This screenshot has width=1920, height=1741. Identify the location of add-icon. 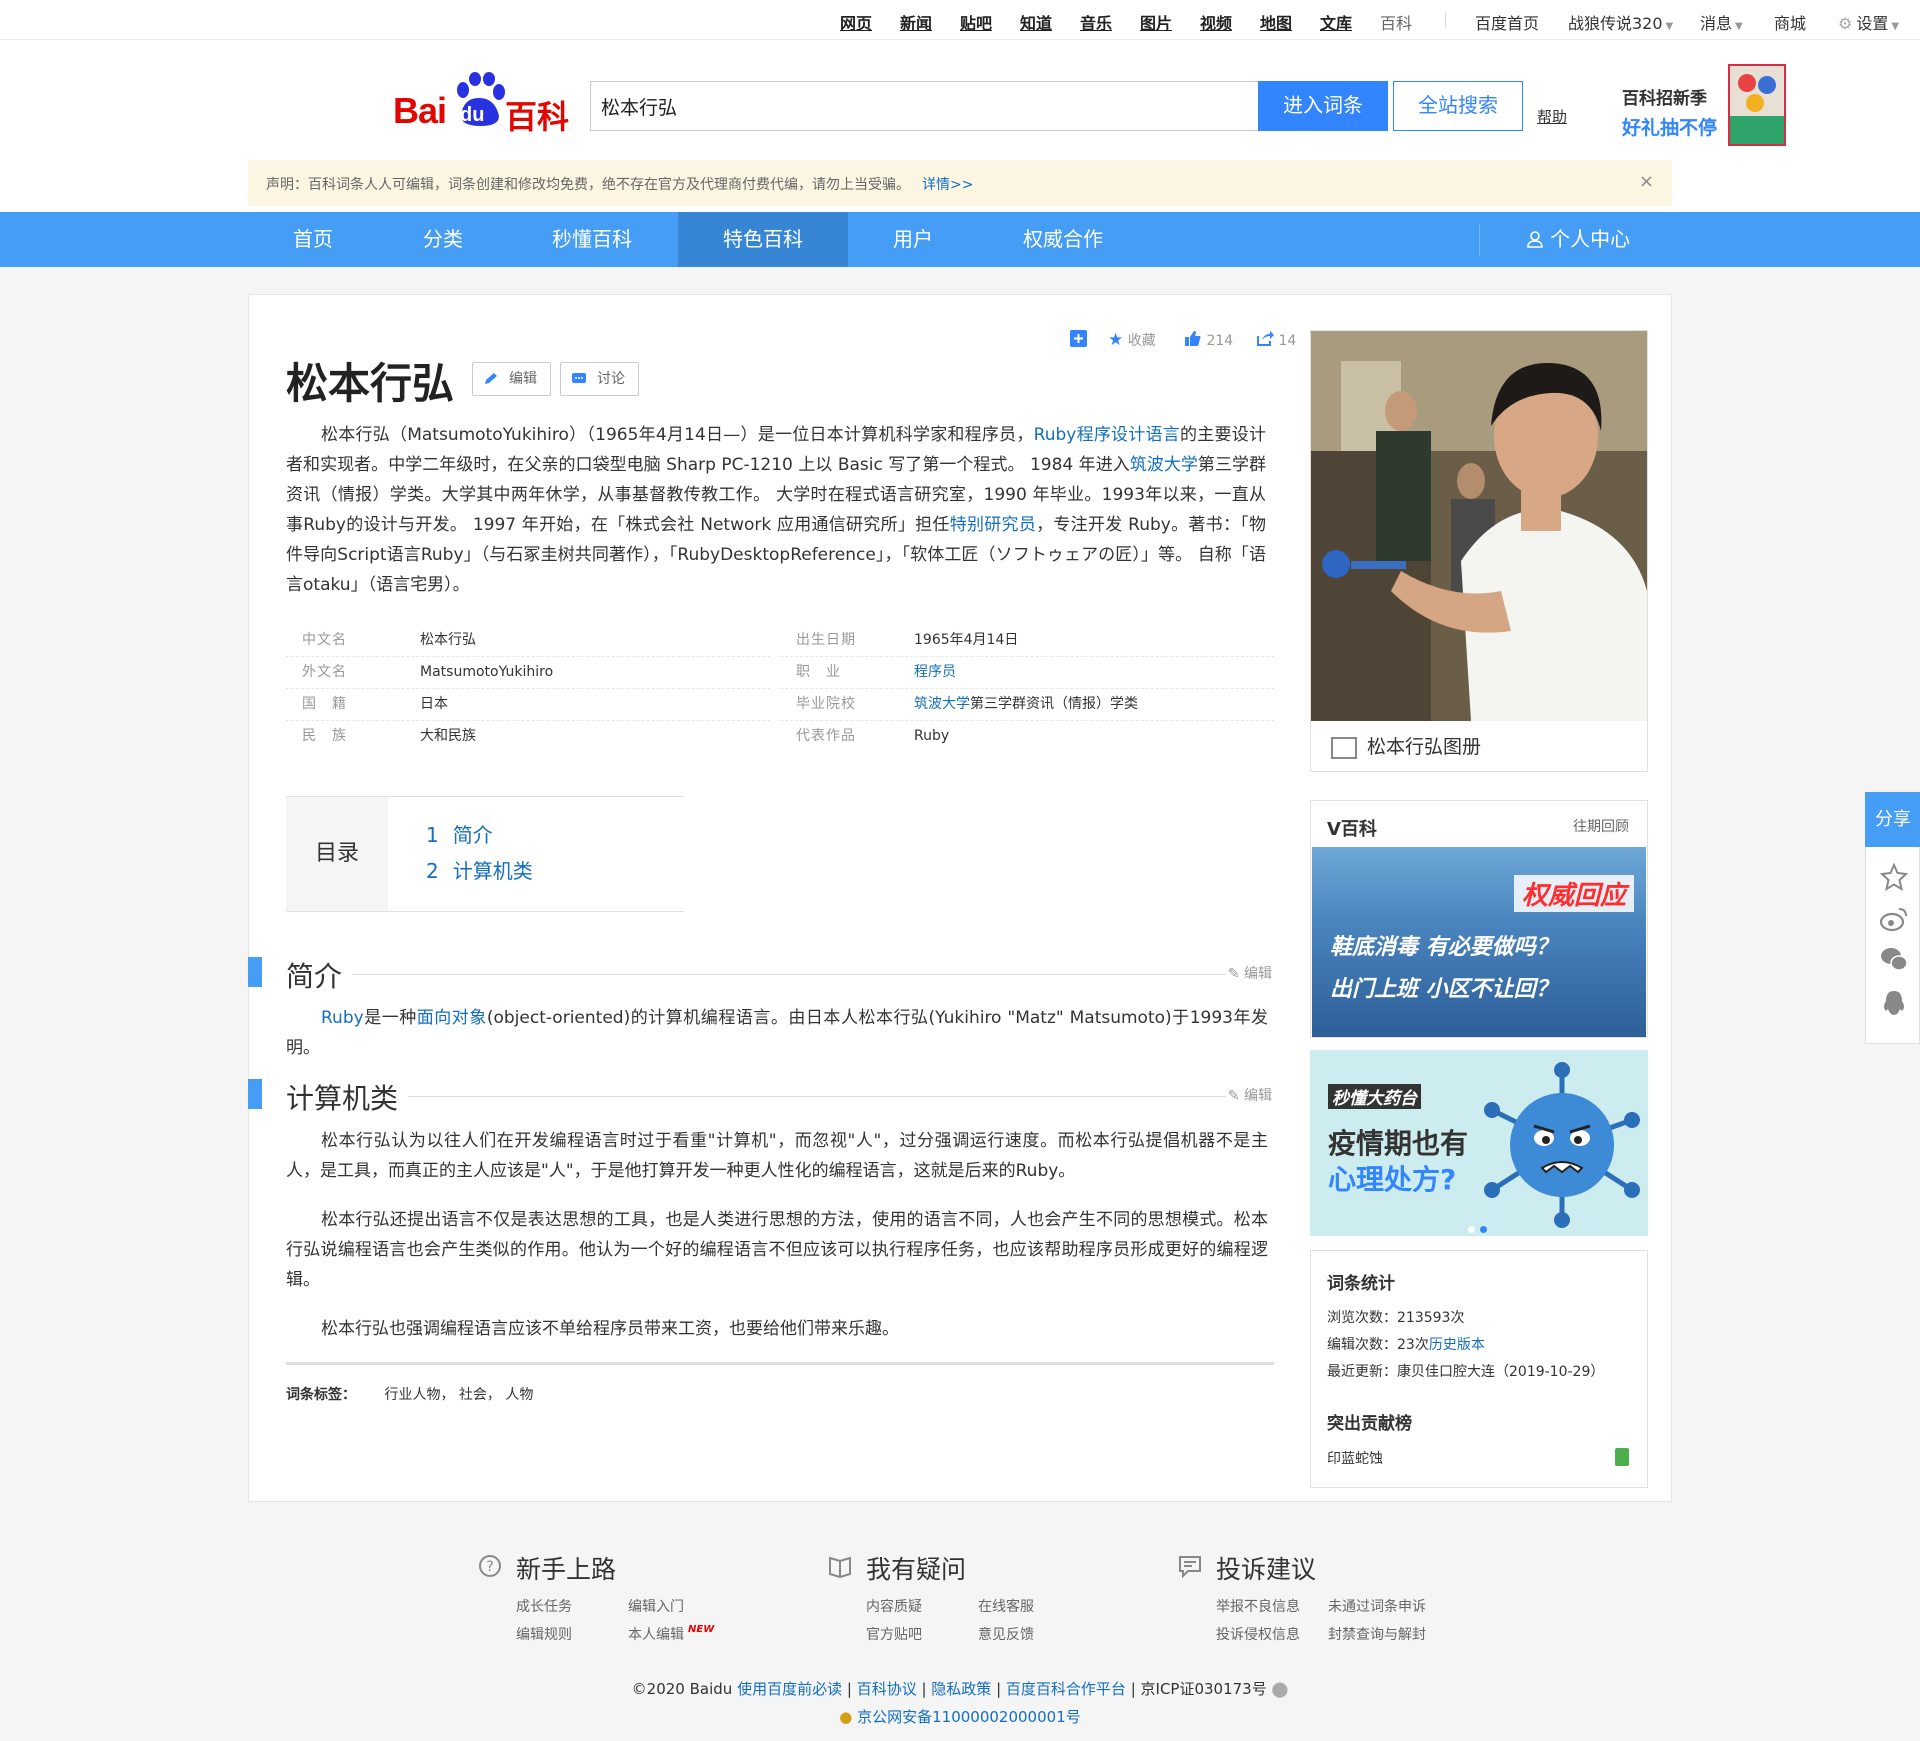
(1078, 340).